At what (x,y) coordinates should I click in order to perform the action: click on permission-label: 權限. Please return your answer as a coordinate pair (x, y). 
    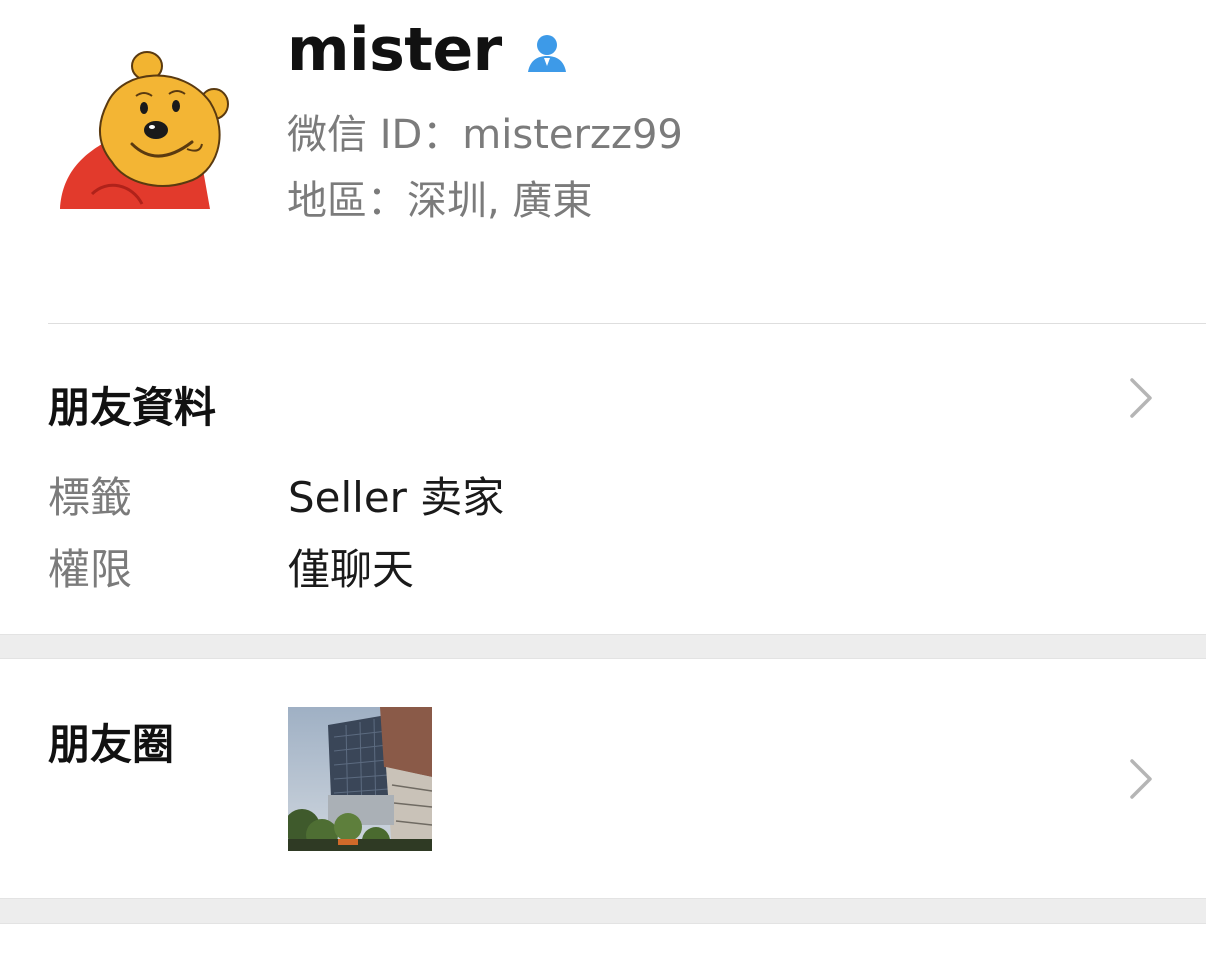
    Looking at the image, I should click on (90, 569).